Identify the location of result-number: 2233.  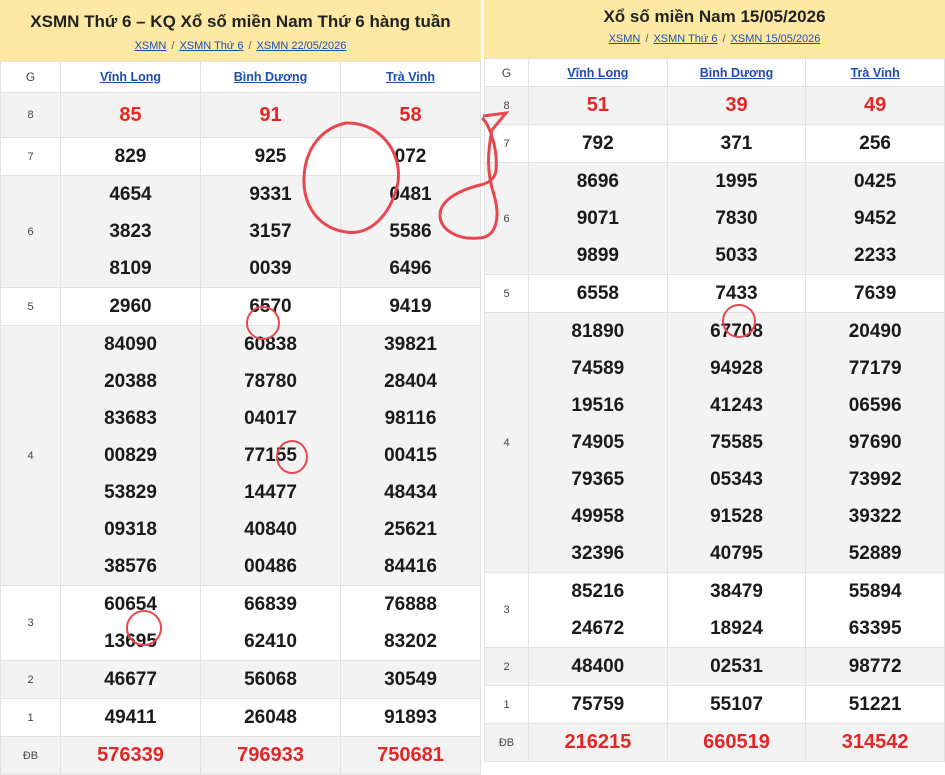
(875, 255).